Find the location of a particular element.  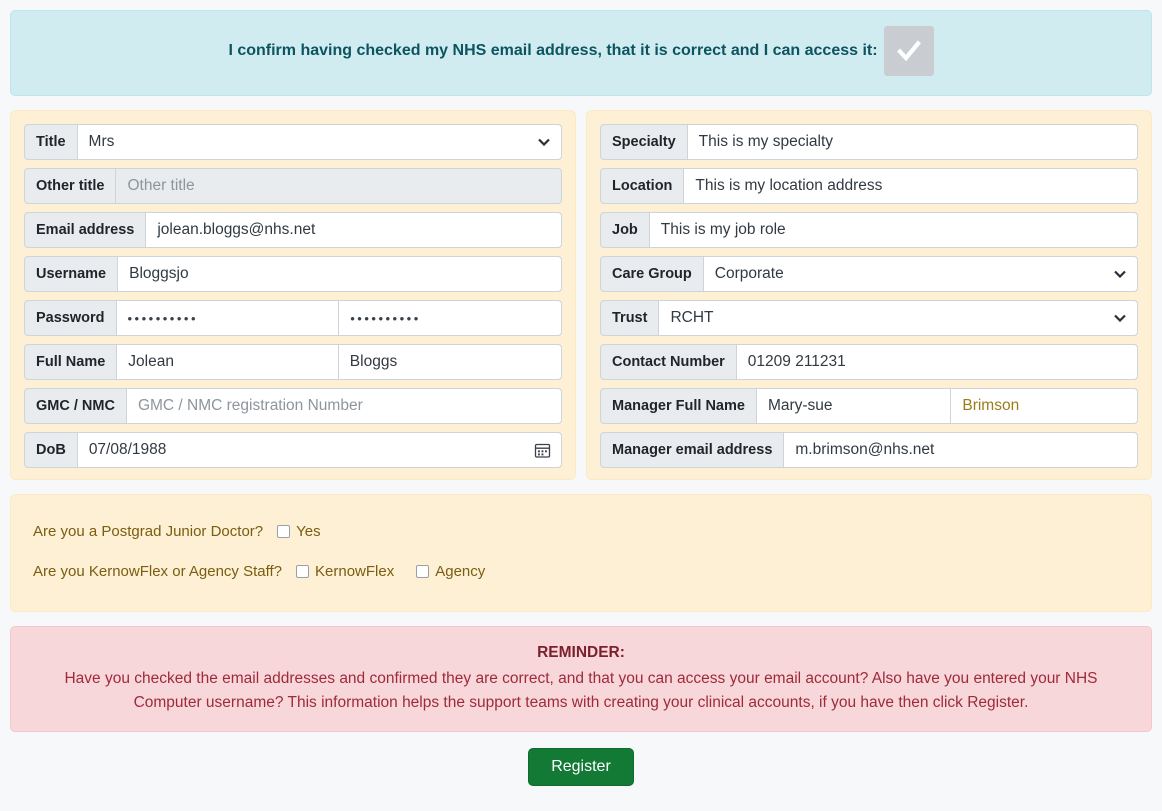

manager-first-name-input: Mary-sue is located at coordinates (853, 406).